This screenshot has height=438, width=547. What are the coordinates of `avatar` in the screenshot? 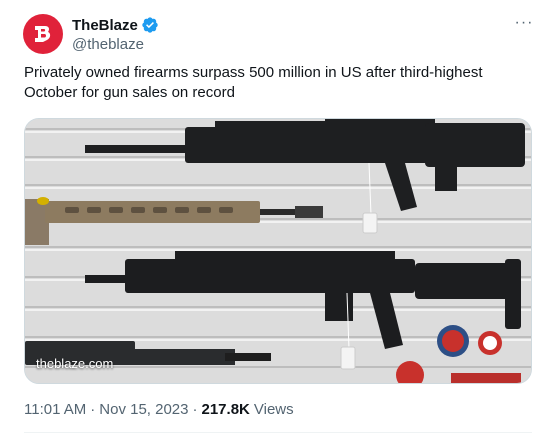 It's located at (43, 34).